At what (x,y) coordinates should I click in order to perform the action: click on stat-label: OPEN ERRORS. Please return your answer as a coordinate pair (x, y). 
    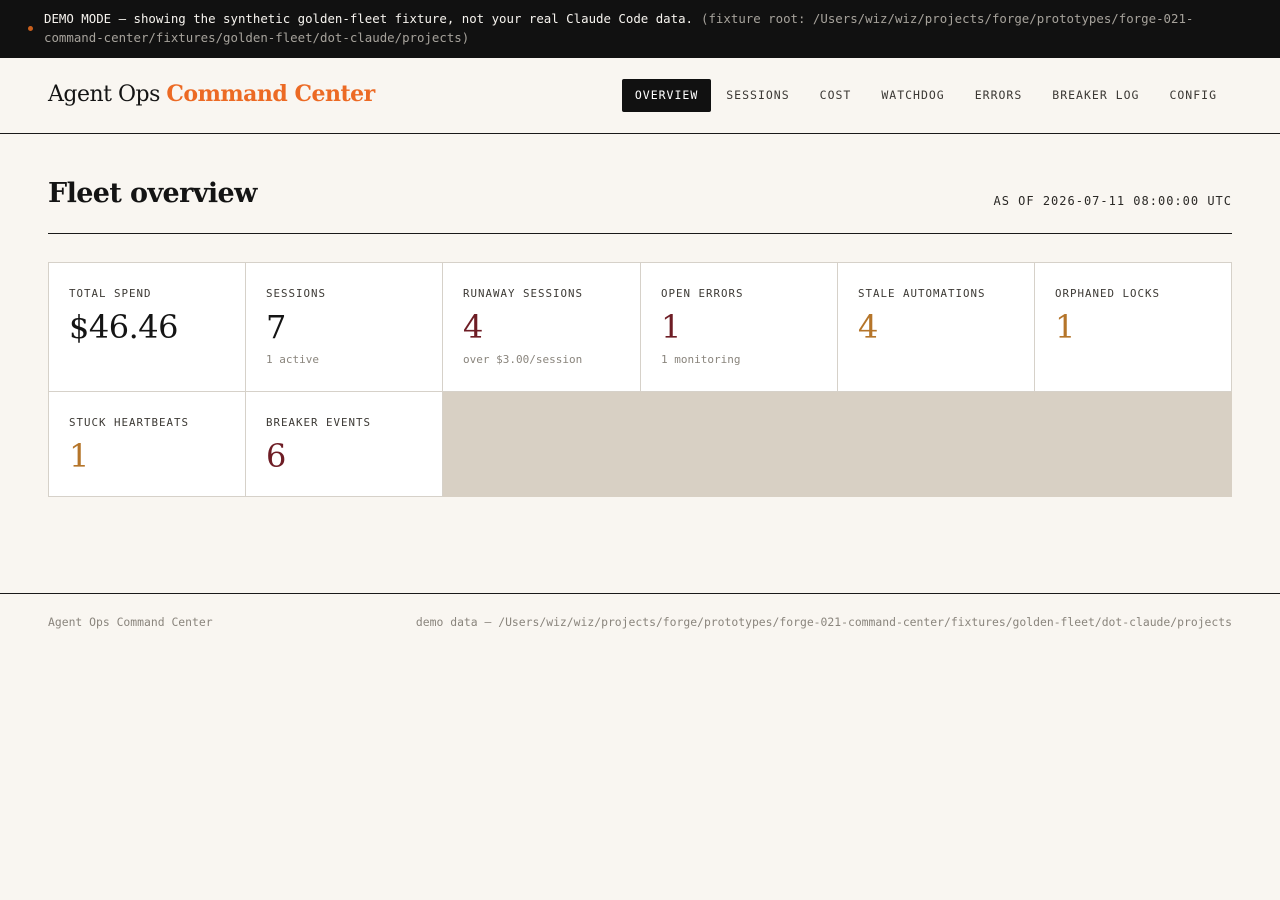
    Looking at the image, I should click on (702, 293).